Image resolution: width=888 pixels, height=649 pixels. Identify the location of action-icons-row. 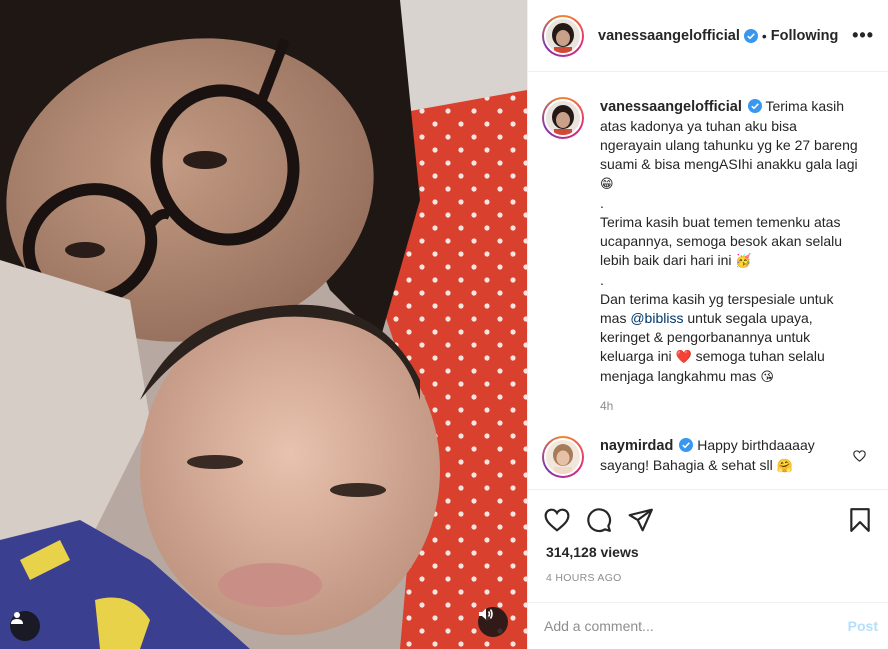
(708, 513).